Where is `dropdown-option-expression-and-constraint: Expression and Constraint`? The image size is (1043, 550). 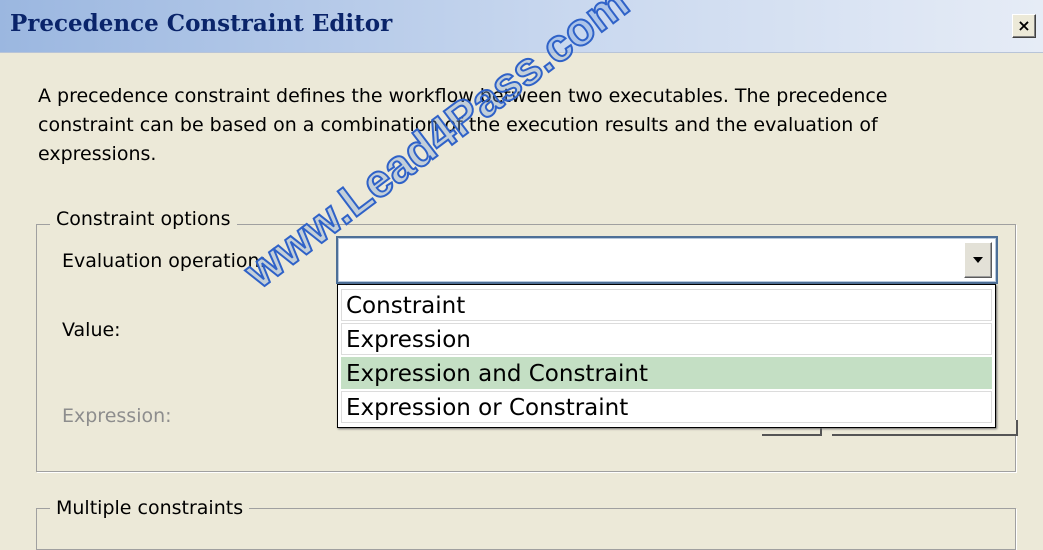 dropdown-option-expression-and-constraint: Expression and Constraint is located at coordinates (666, 373).